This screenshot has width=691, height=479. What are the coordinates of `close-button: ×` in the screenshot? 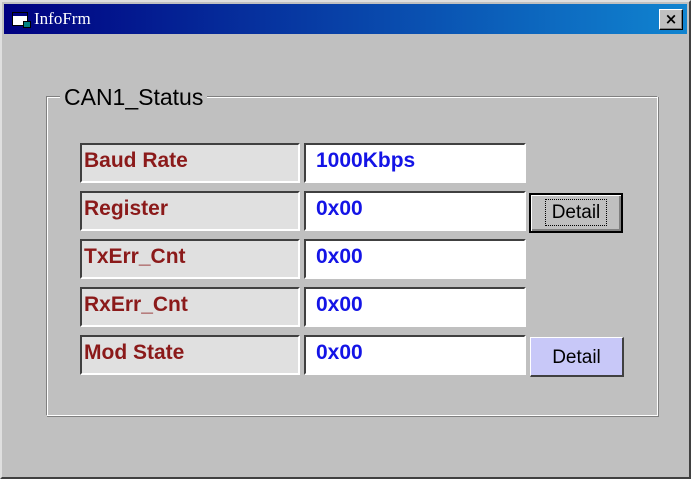 It's located at (671, 19).